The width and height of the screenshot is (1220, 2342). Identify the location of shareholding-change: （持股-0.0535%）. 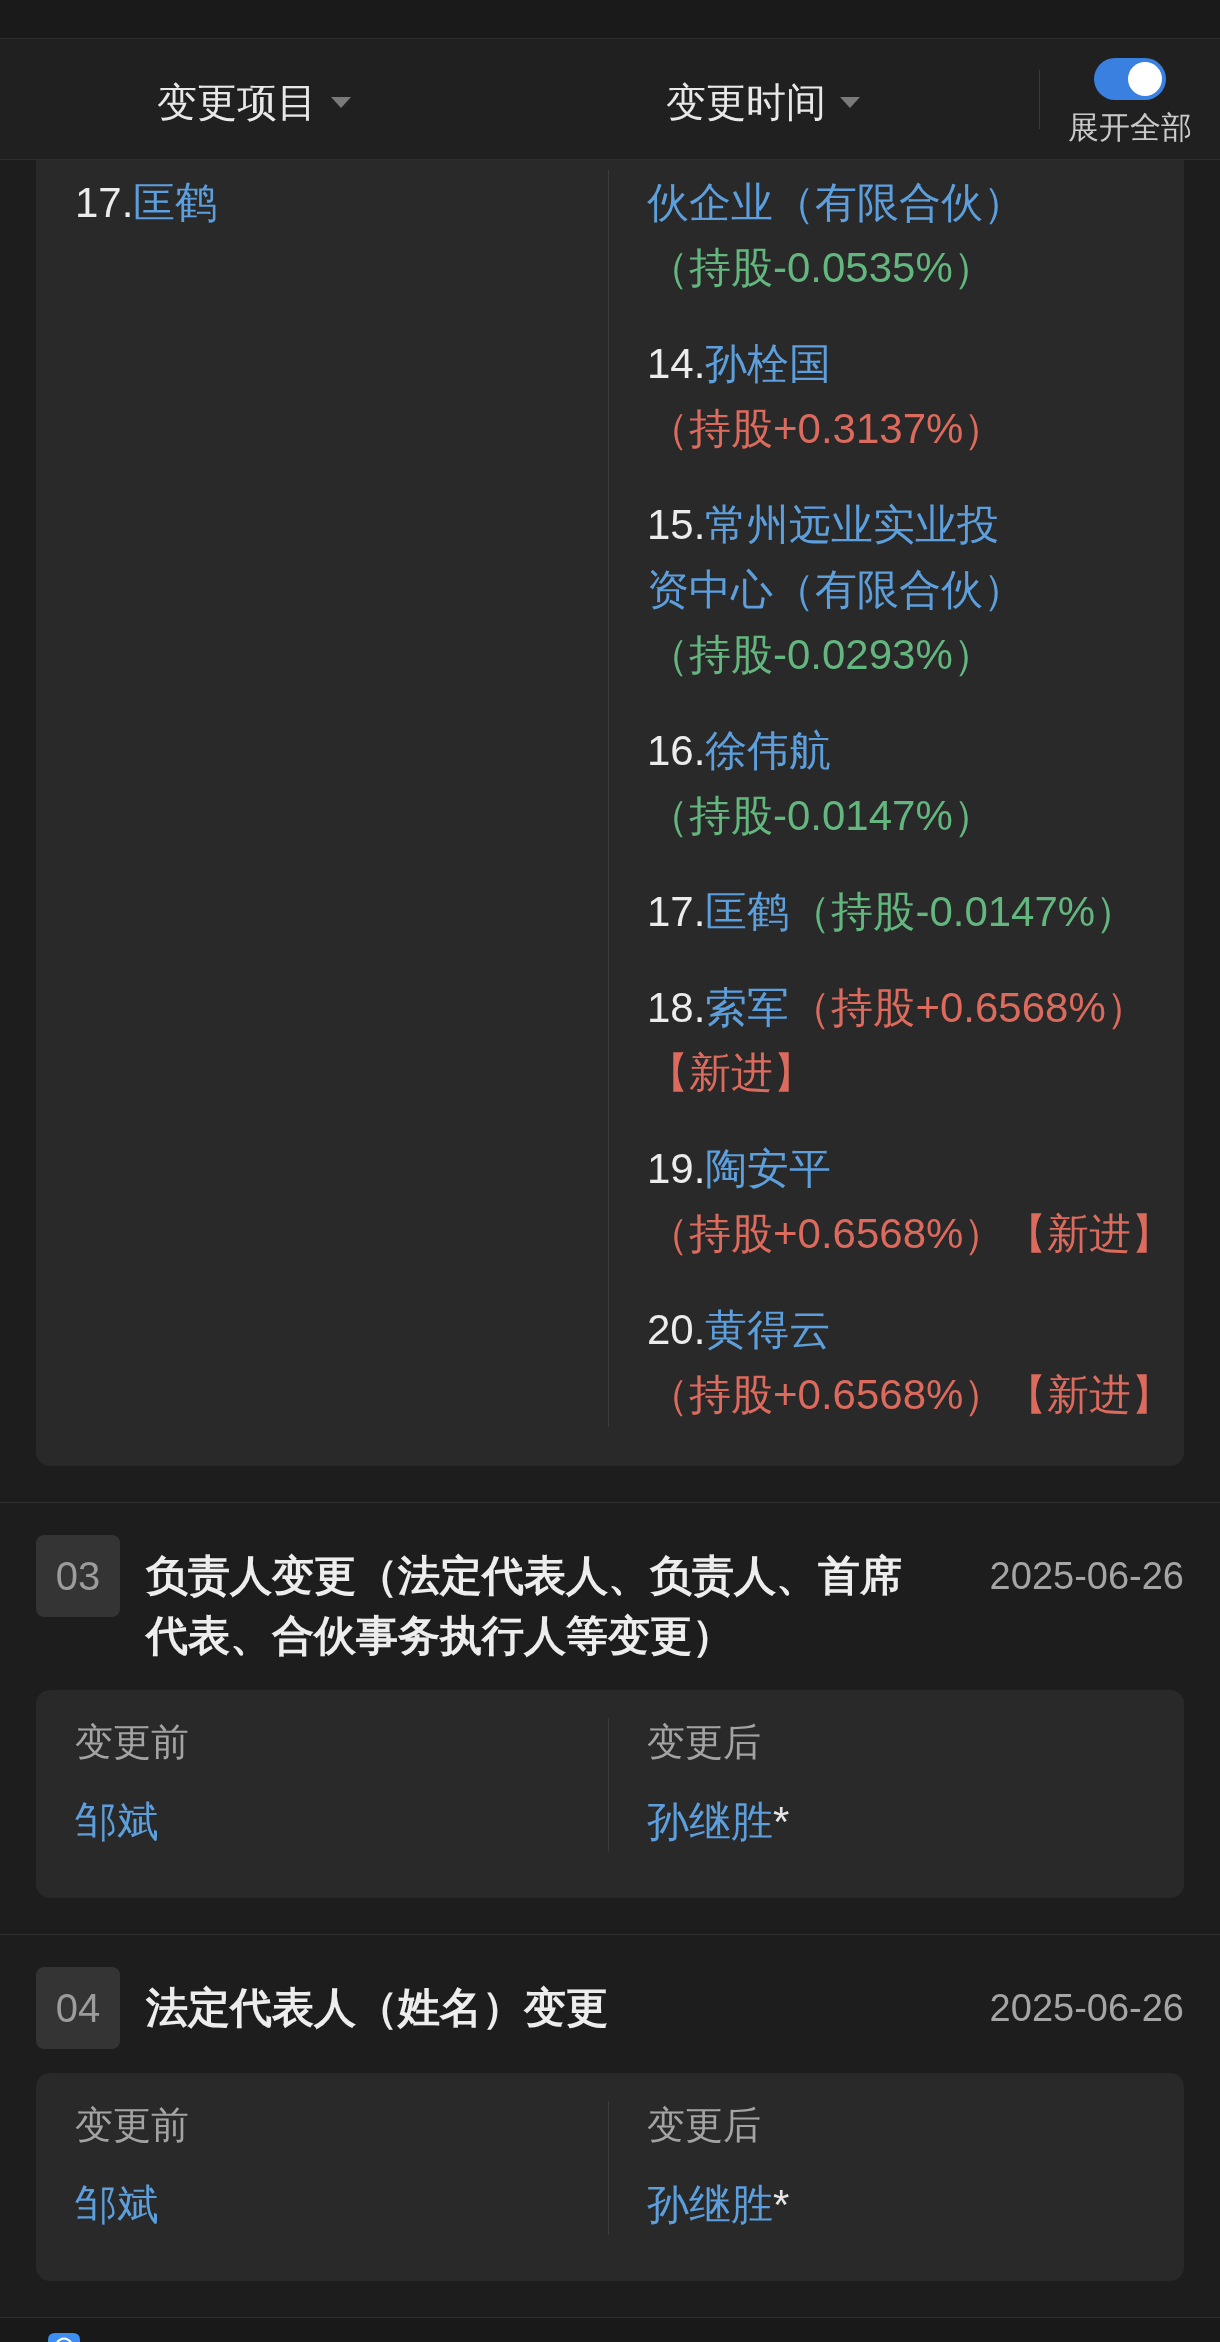
(821, 268).